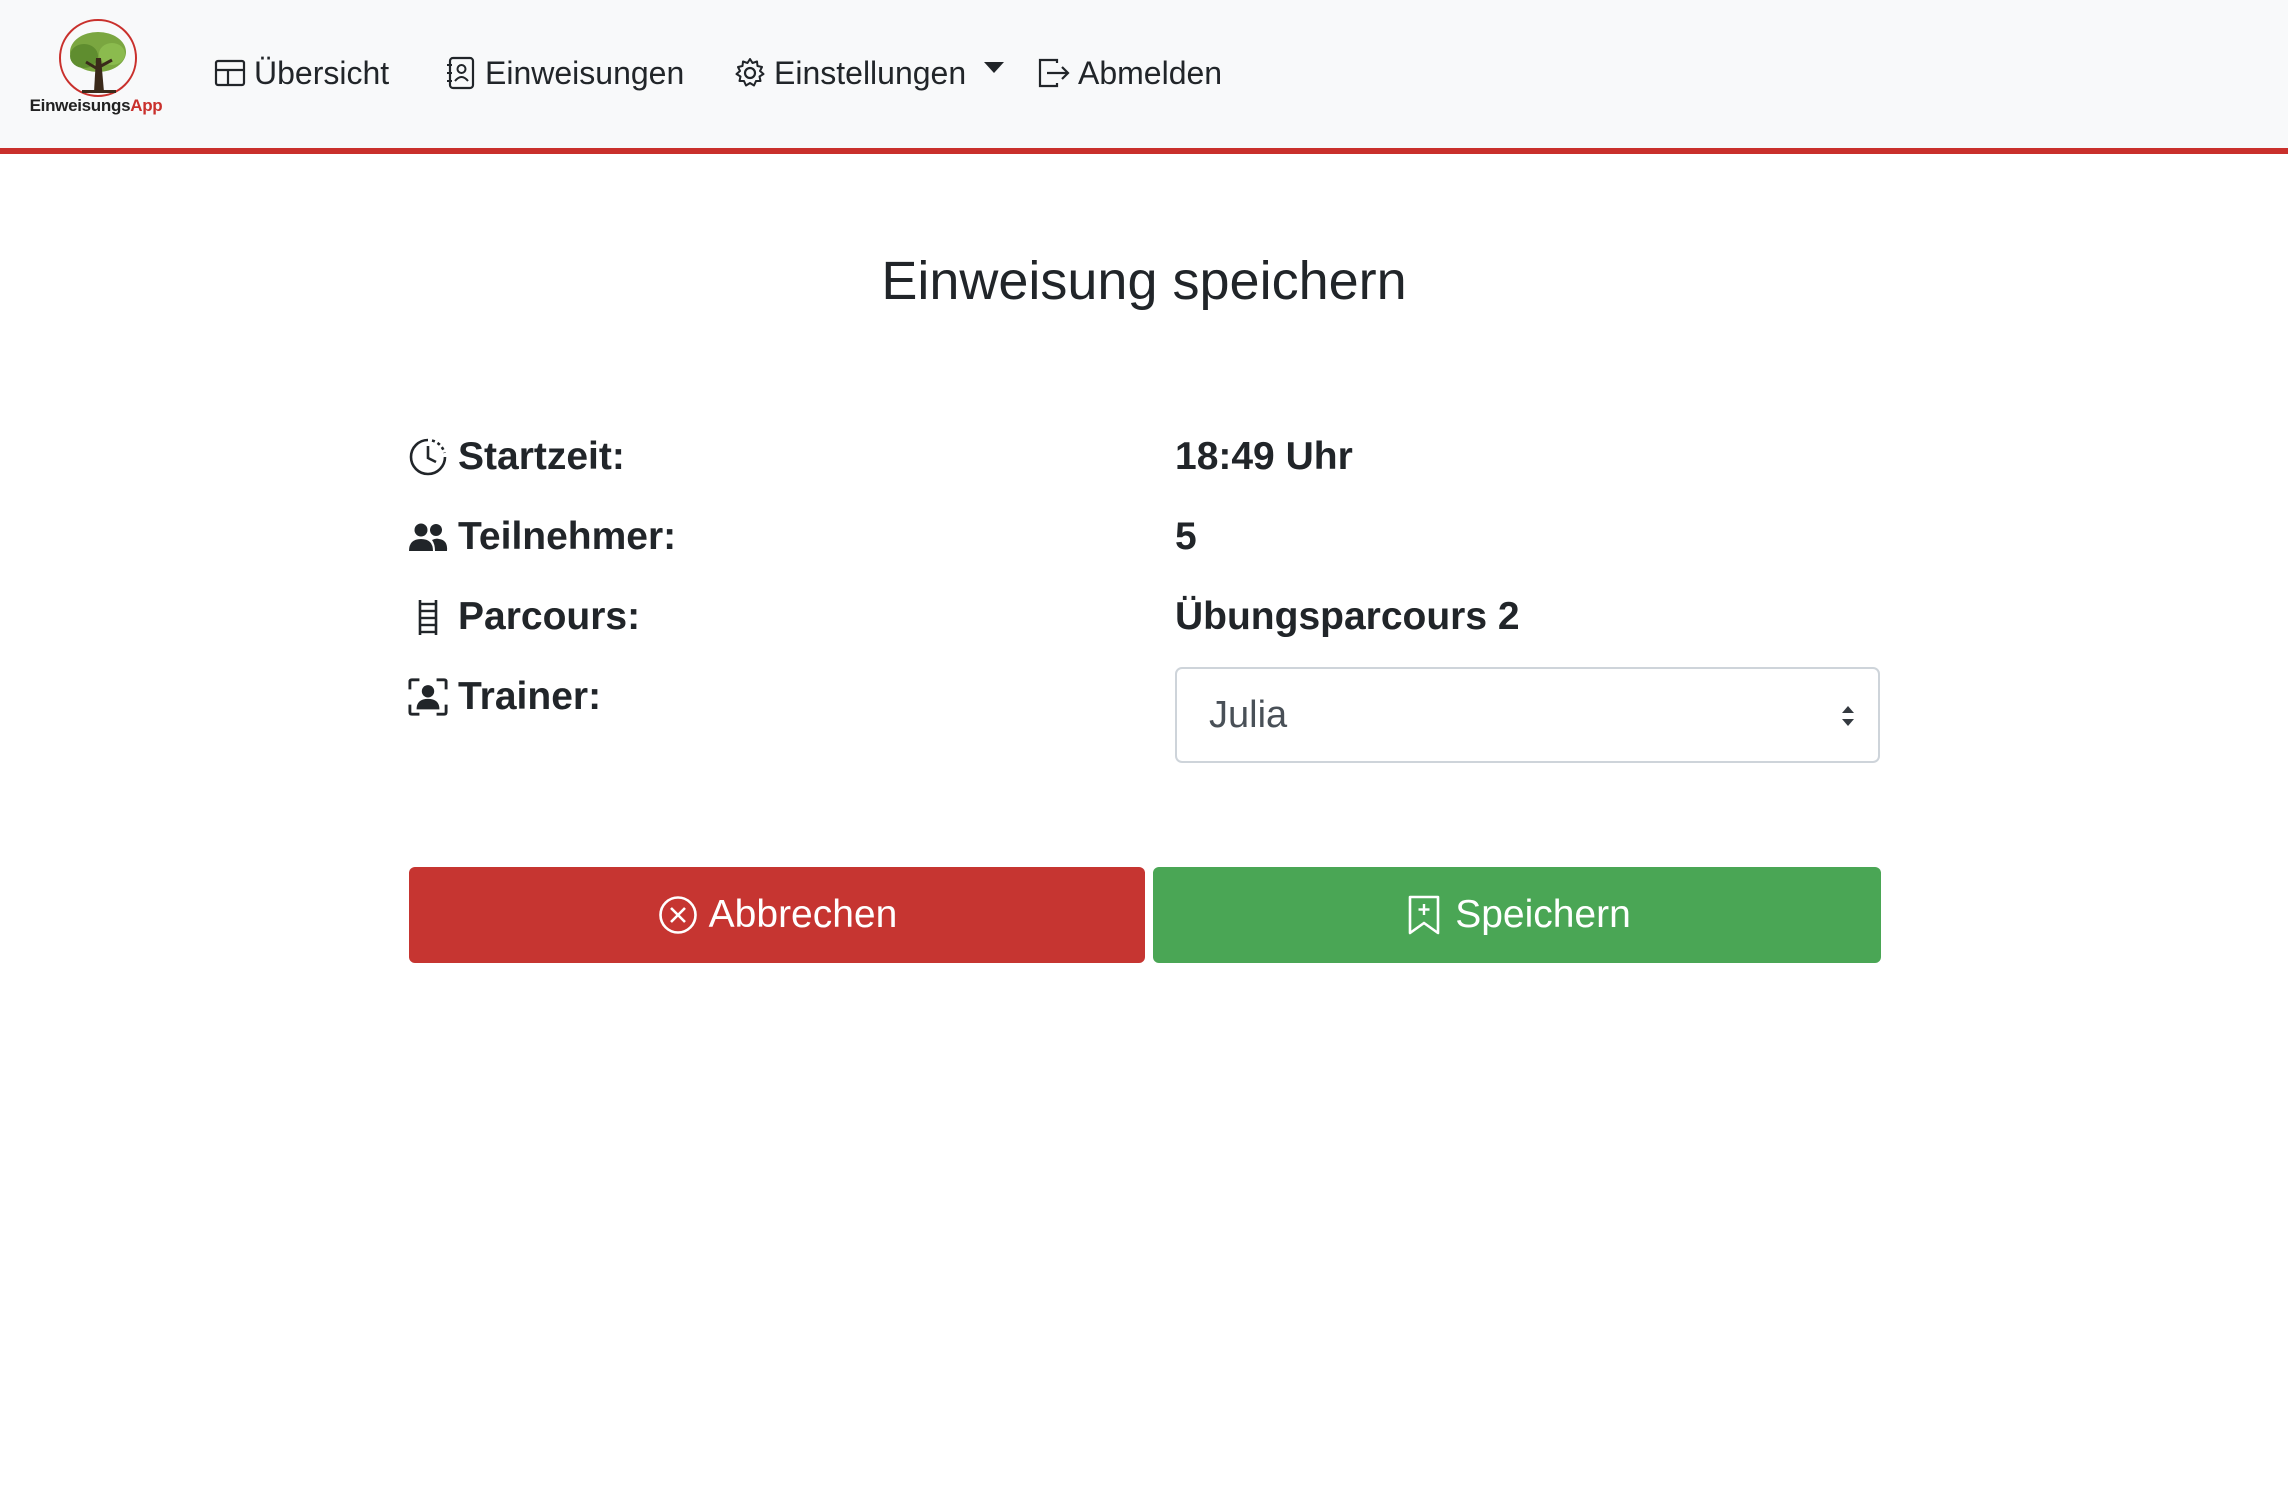 Image resolution: width=2288 pixels, height=1499 pixels. Describe the element at coordinates (1186, 536) in the screenshot. I see `participants-value: 5` at that location.